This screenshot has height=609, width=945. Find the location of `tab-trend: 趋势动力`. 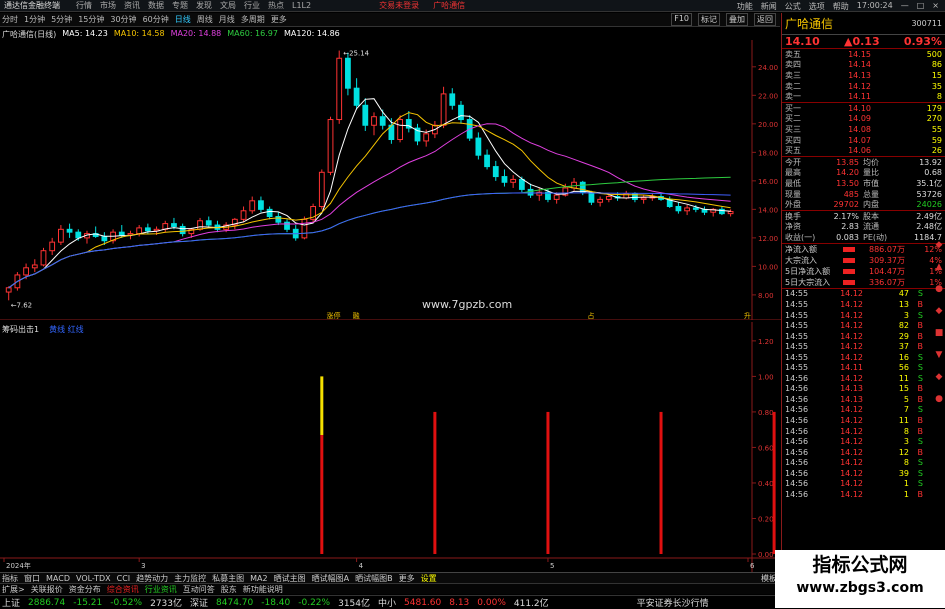

tab-trend: 趋势动力 is located at coordinates (152, 578).